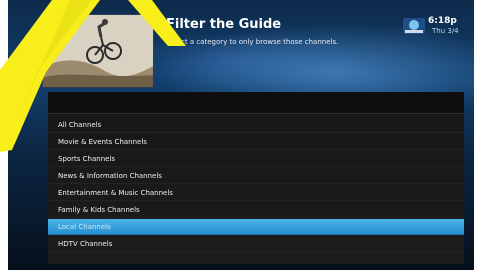 This screenshot has width=480, height=270. What do you see at coordinates (414, 26) in the screenshot?
I see `directv-logo-icon` at bounding box center [414, 26].